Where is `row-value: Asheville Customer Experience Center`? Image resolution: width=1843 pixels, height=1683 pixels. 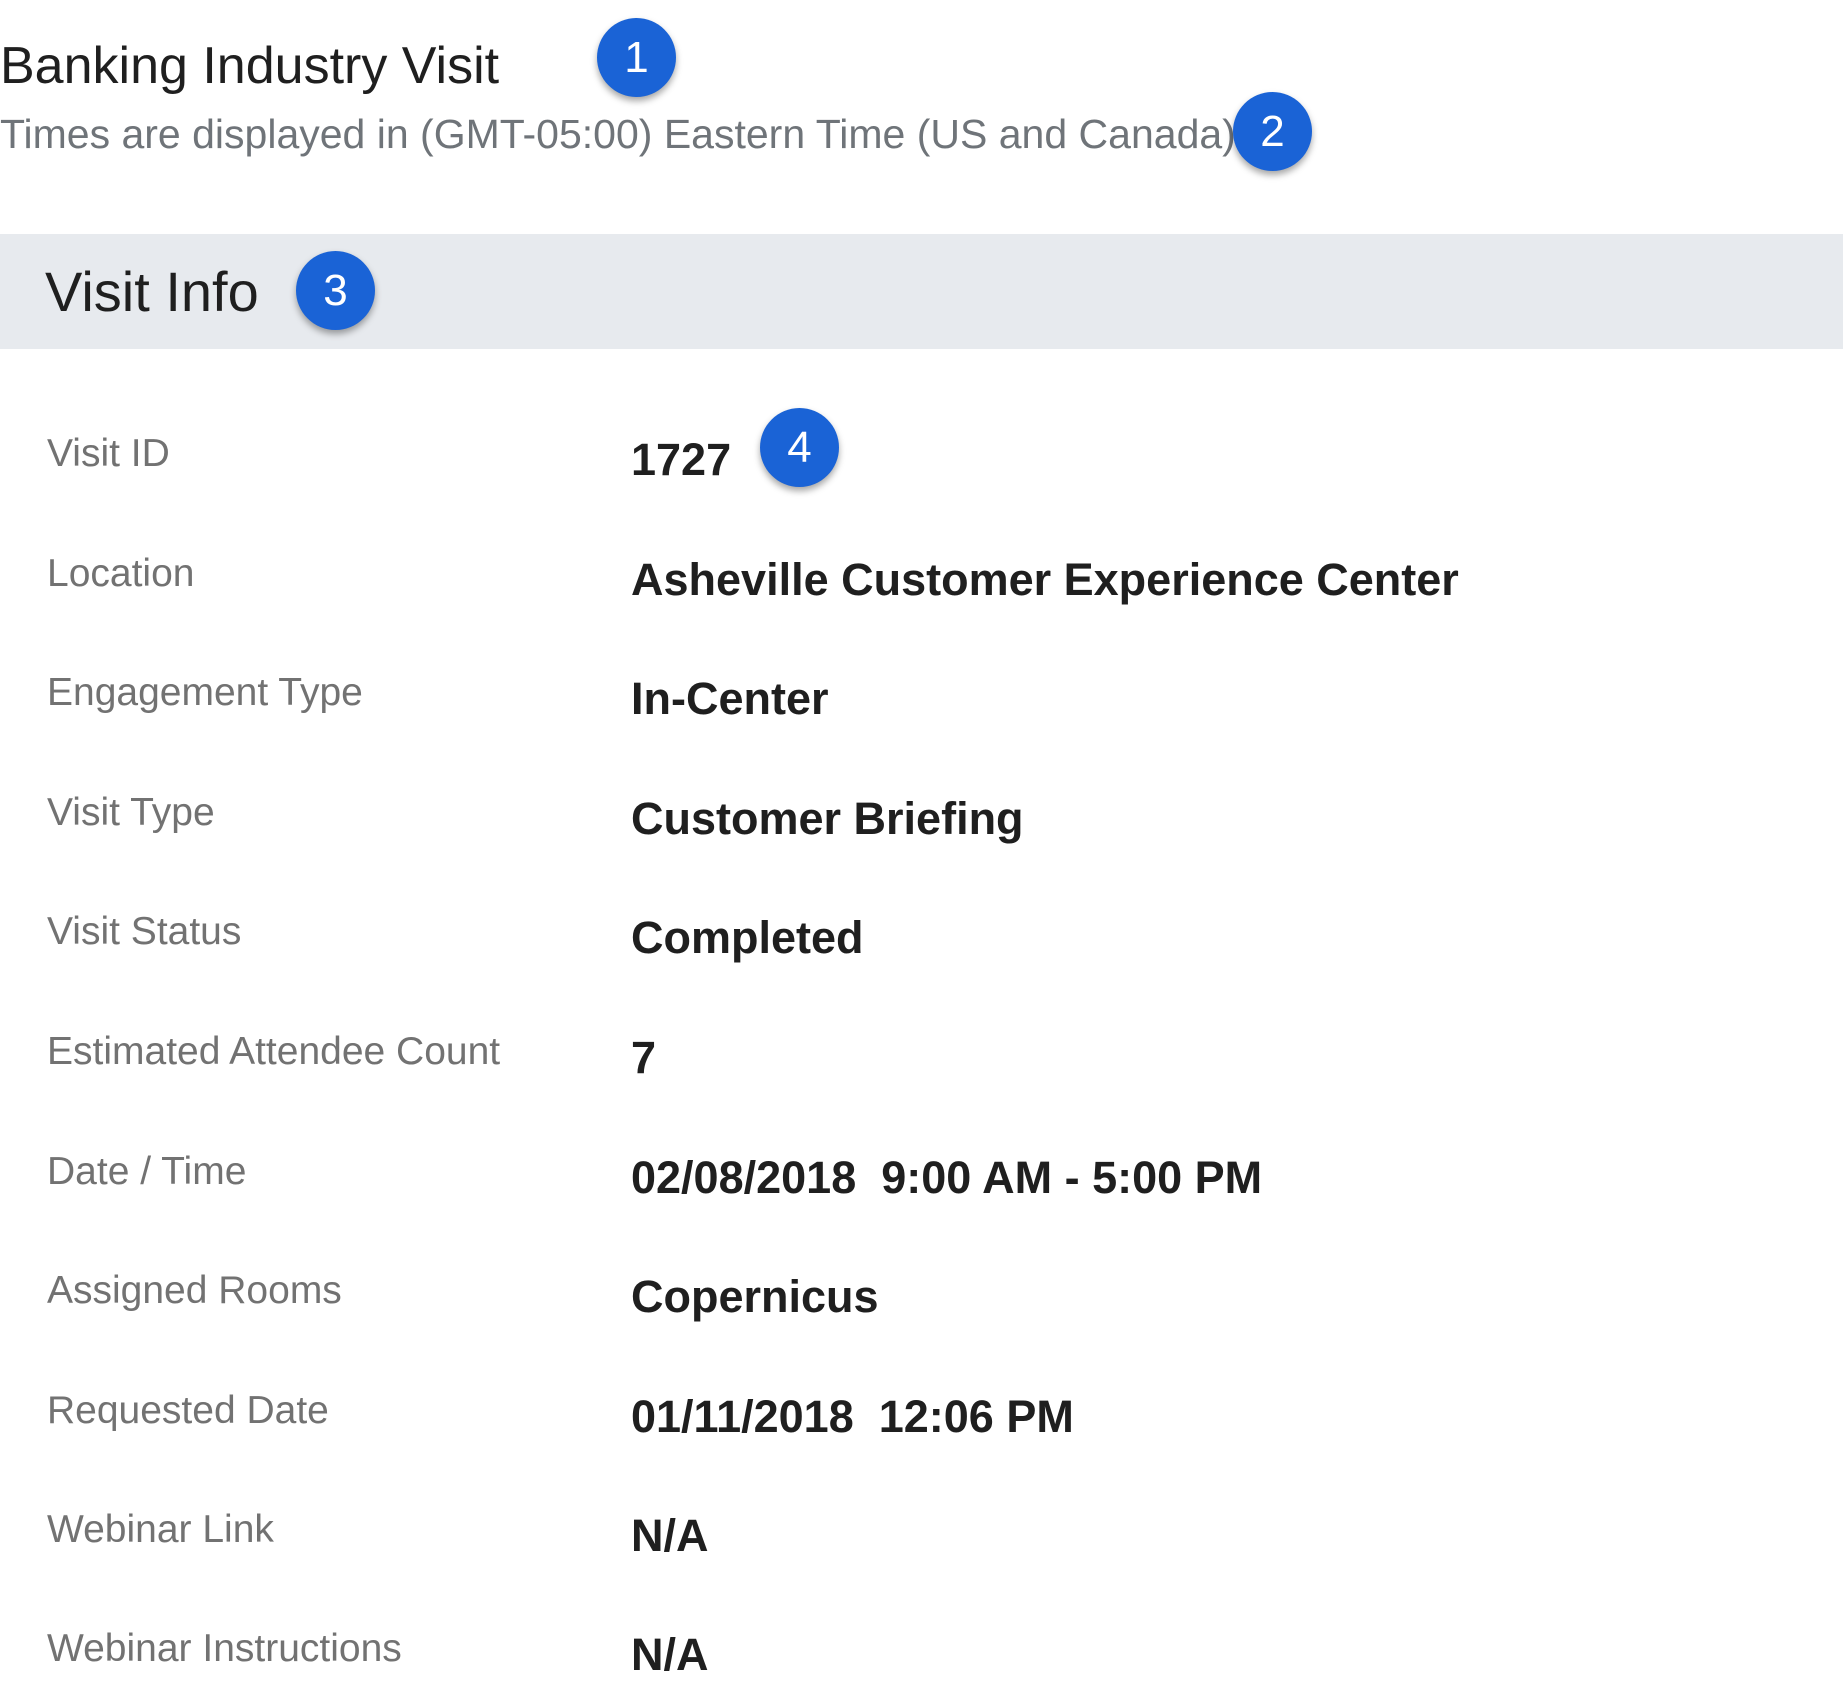 row-value: Asheville Customer Experience Center is located at coordinates (1045, 579).